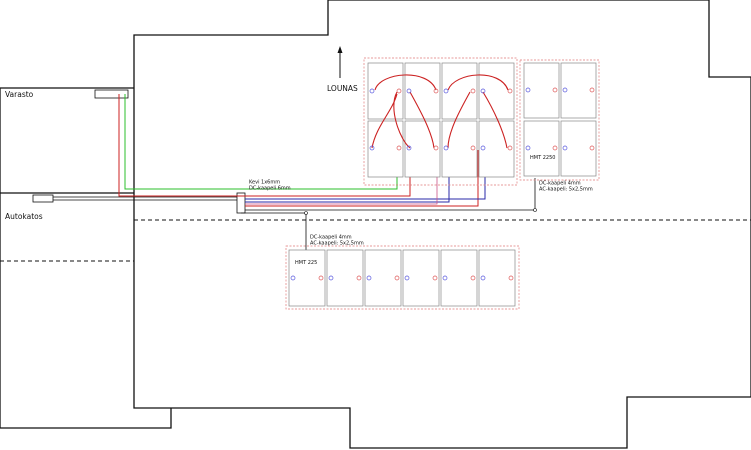 This screenshot has height=450, width=751. I want to click on room-label-carport: Autokatos, so click(24, 216).